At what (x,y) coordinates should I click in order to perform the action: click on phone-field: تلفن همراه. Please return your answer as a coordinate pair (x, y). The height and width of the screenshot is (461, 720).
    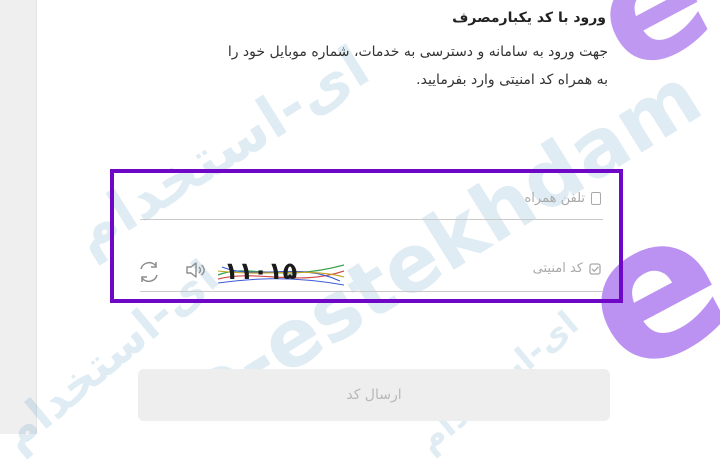
    Looking at the image, I should click on (562, 198).